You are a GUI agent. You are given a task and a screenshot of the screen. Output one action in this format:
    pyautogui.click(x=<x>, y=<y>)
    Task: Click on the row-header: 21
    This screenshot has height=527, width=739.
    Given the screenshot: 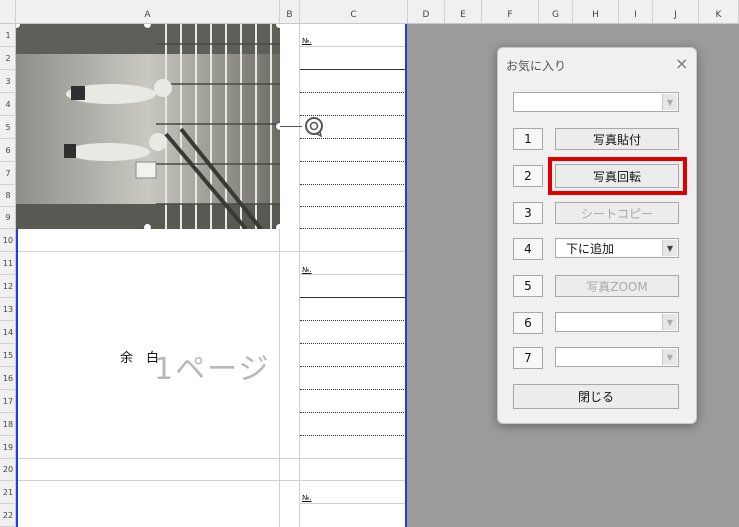 What is the action you would take?
    pyautogui.click(x=8, y=492)
    